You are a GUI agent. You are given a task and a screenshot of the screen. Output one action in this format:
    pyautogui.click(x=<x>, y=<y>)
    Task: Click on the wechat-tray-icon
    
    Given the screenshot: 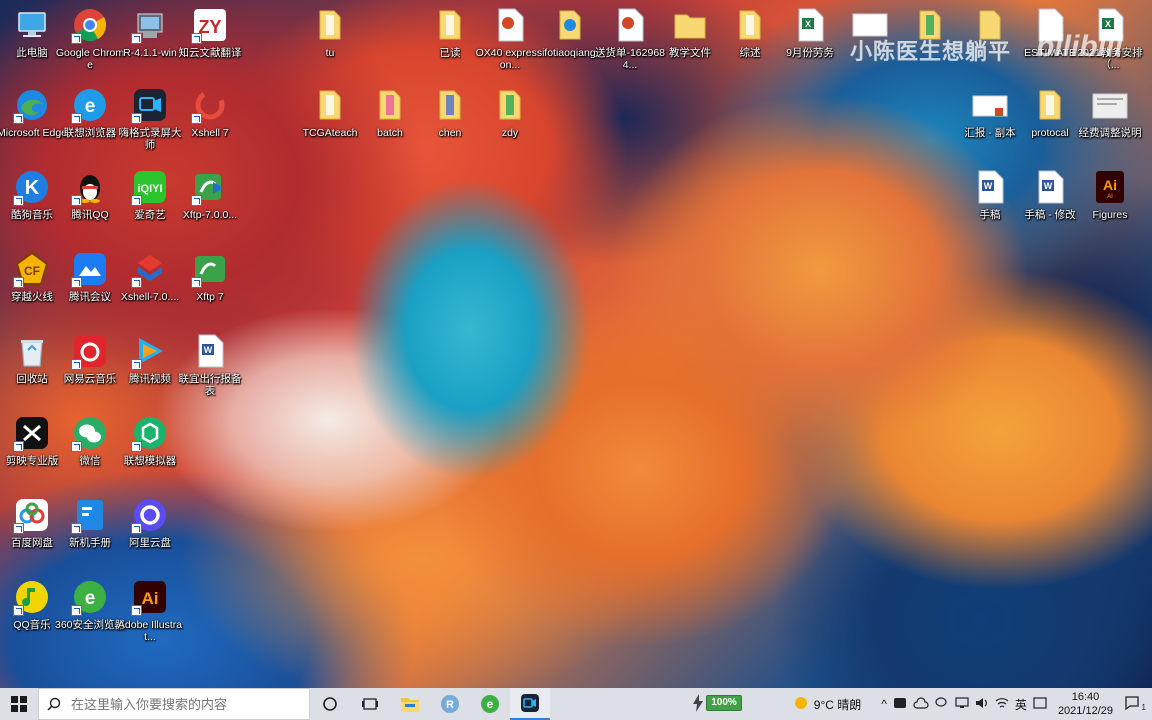 What is the action you would take?
    pyautogui.click(x=942, y=704)
    